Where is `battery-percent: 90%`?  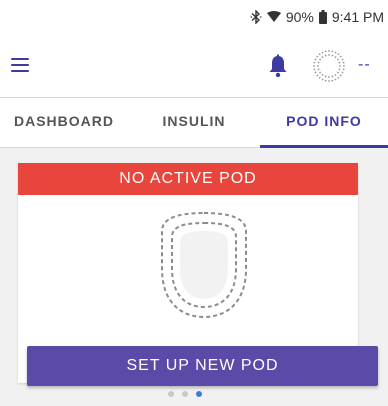
battery-percent: 90% is located at coordinates (299, 17).